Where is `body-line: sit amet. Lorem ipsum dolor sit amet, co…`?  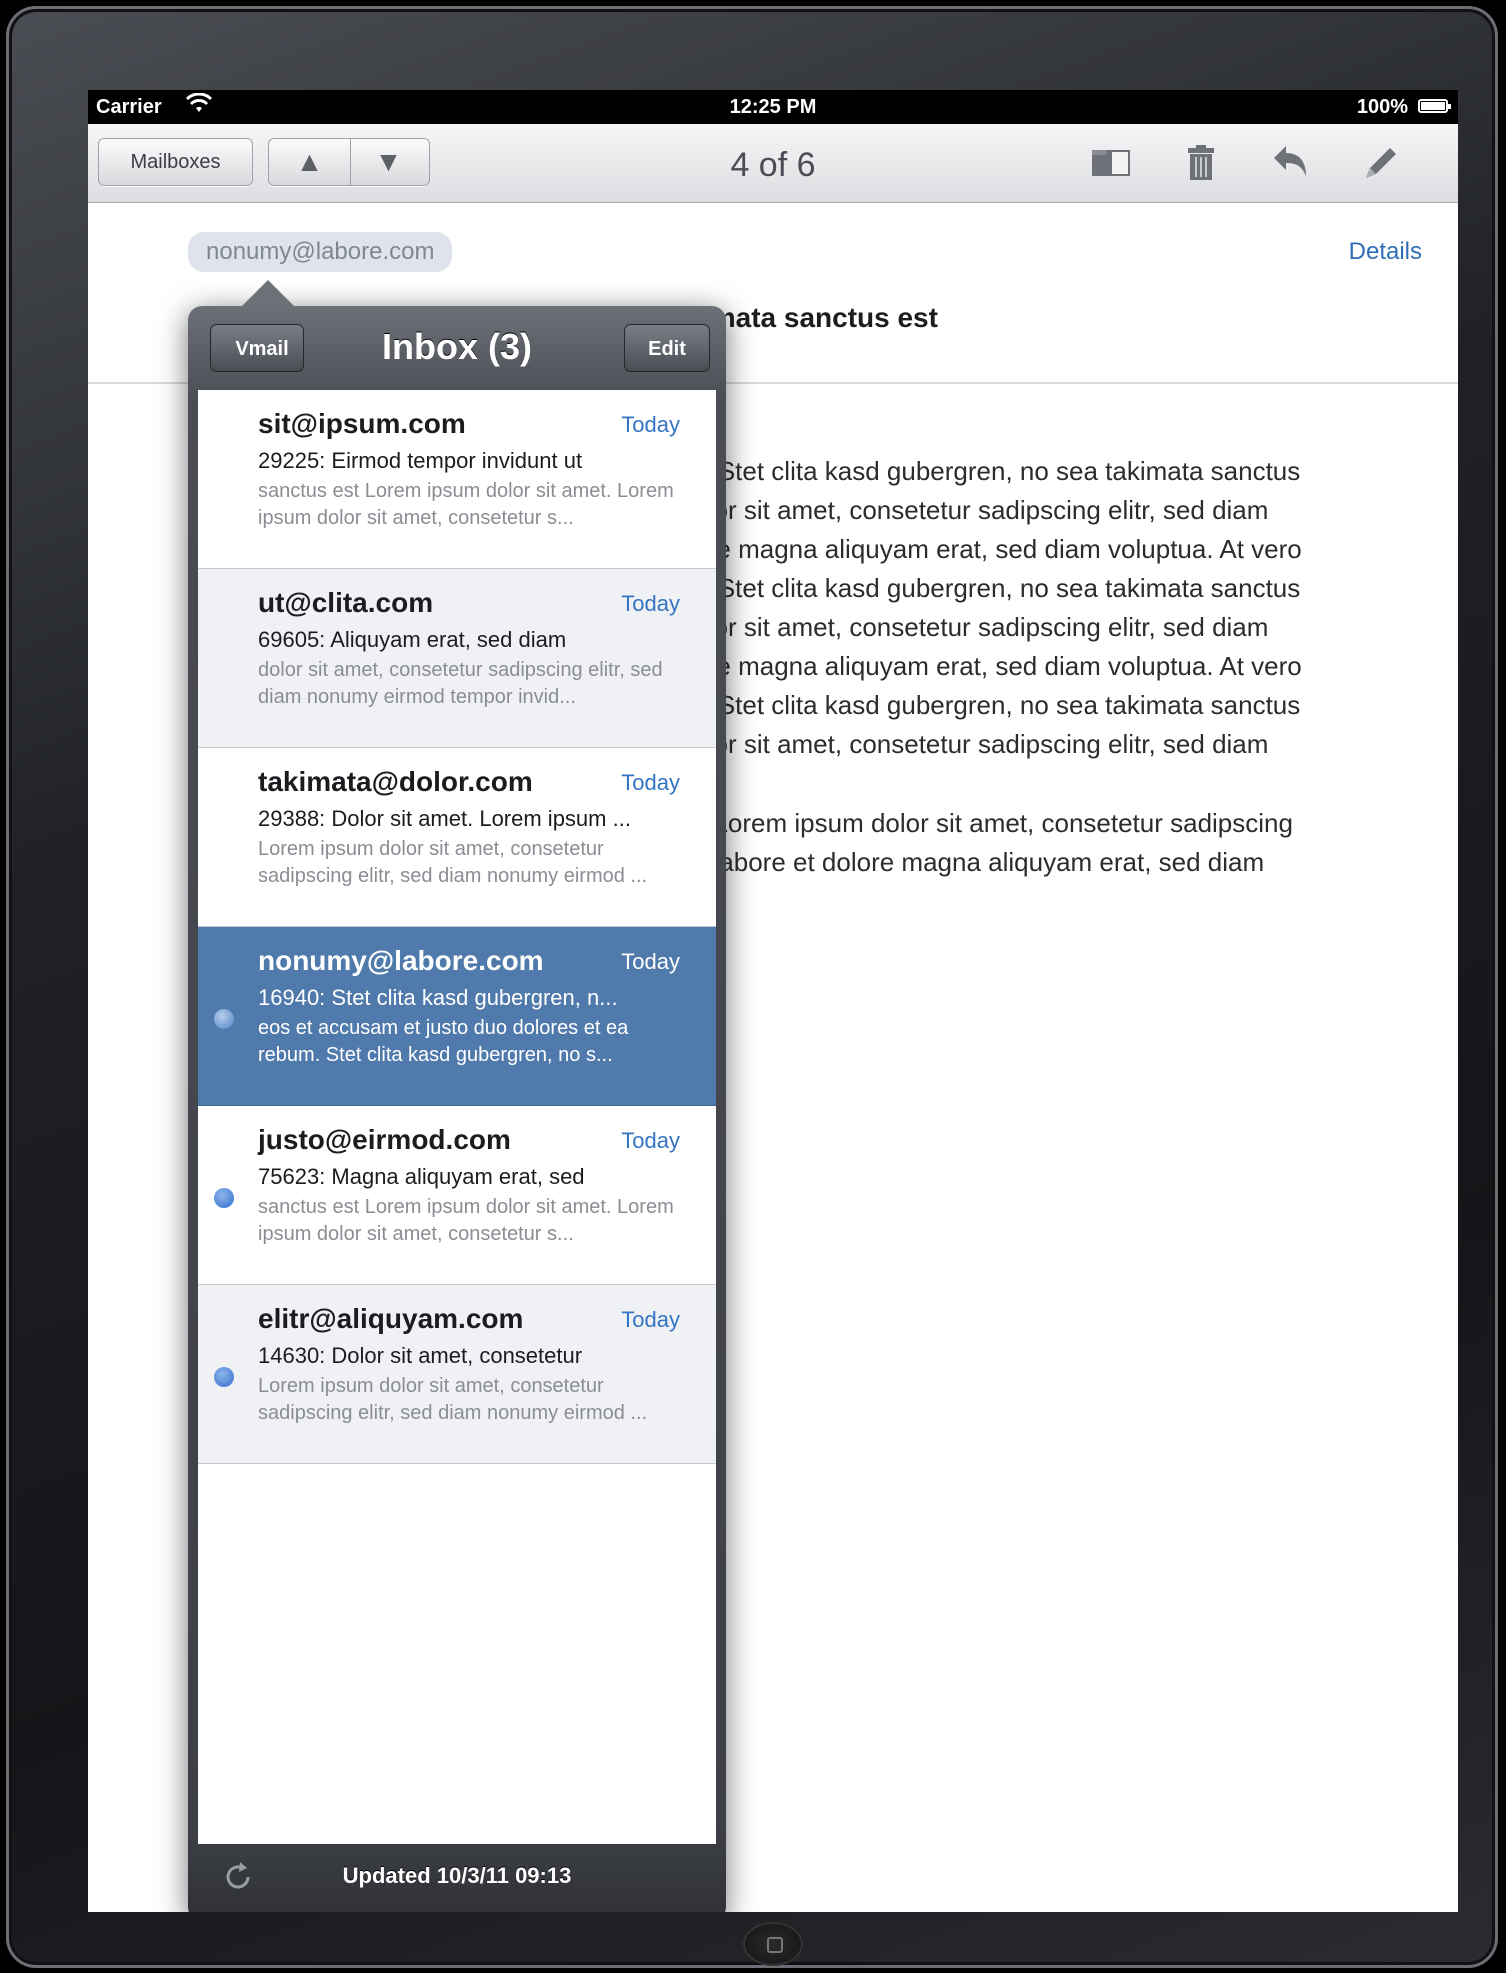 body-line: sit amet. Lorem ipsum dolor sit amet, co… is located at coordinates (950, 823).